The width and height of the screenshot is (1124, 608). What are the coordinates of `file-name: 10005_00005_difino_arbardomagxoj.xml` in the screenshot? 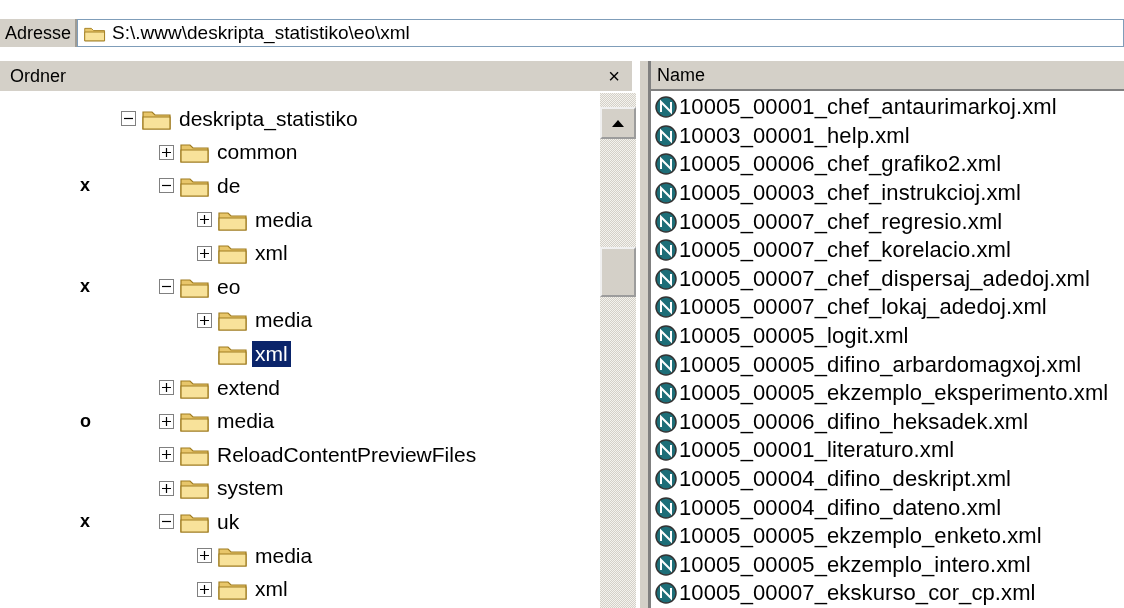 It's located at (880, 364).